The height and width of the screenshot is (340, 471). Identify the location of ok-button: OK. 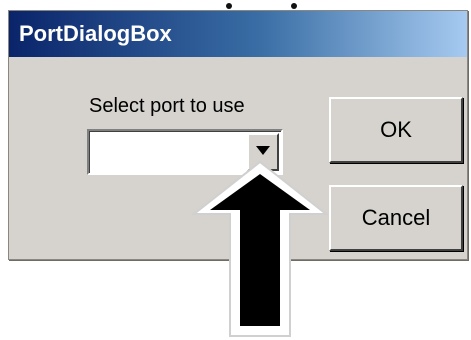
(396, 130).